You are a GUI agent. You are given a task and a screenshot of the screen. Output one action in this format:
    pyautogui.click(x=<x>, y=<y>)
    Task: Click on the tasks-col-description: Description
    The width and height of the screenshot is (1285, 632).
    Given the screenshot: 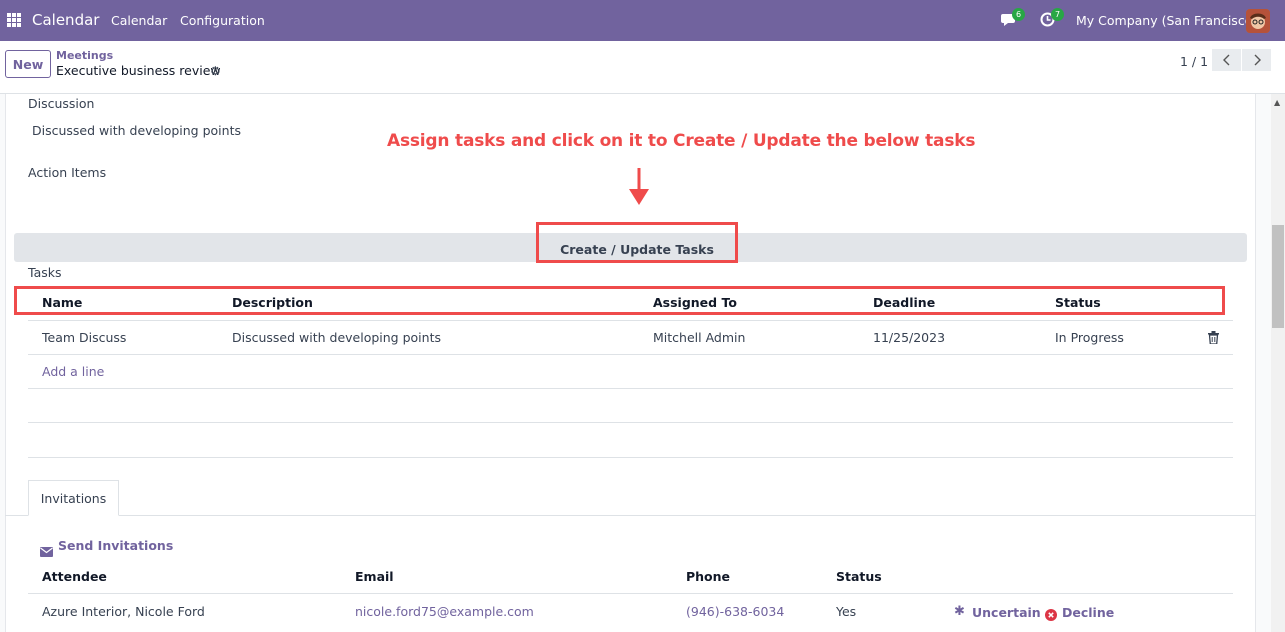 What is the action you would take?
    pyautogui.click(x=272, y=302)
    